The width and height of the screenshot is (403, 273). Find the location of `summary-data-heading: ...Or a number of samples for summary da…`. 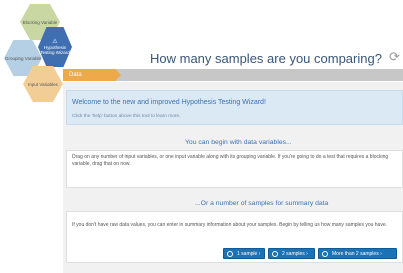

summary-data-heading: ...Or a number of samples for summary da… is located at coordinates (262, 203).